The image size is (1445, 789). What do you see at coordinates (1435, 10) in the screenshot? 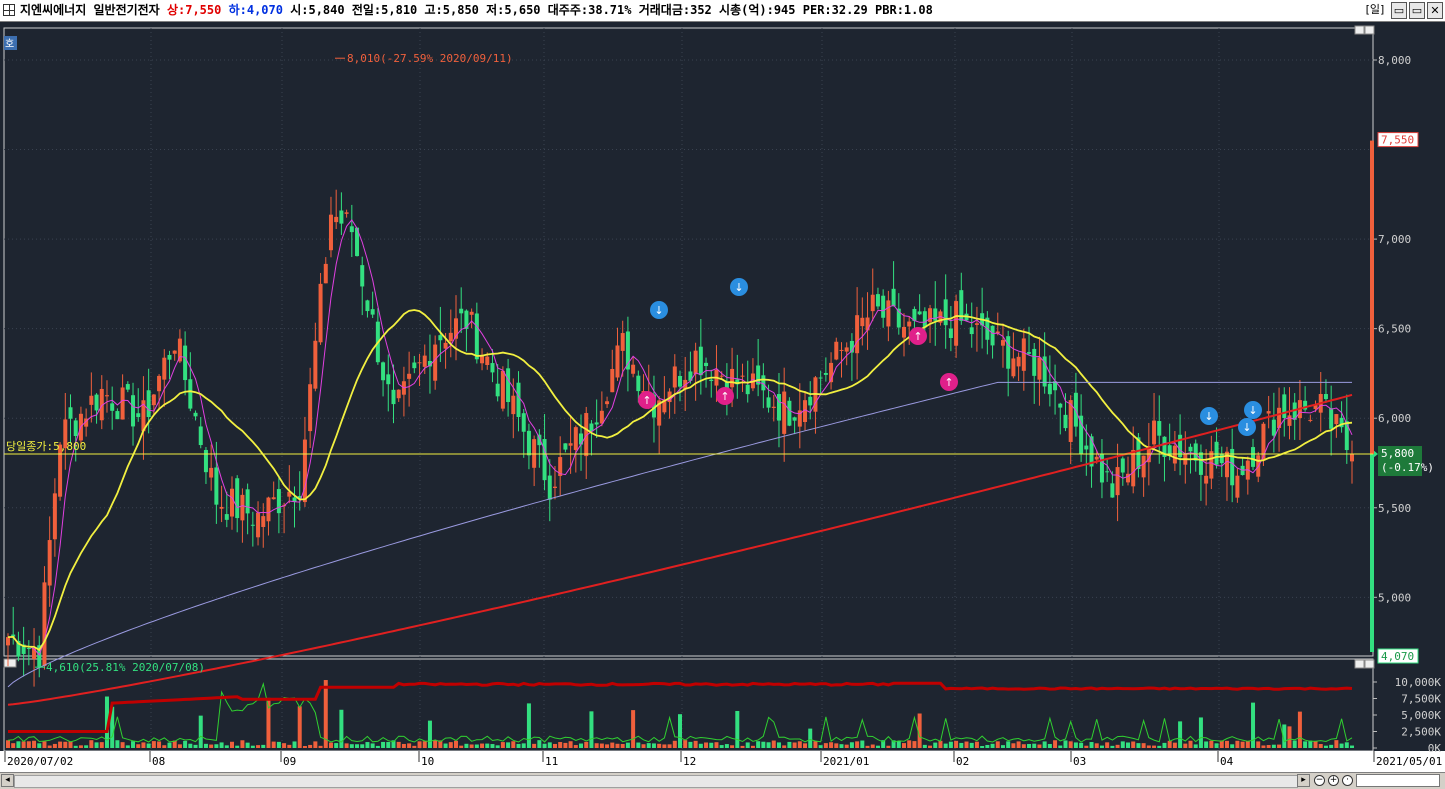
I see `close-icon: ✕` at bounding box center [1435, 10].